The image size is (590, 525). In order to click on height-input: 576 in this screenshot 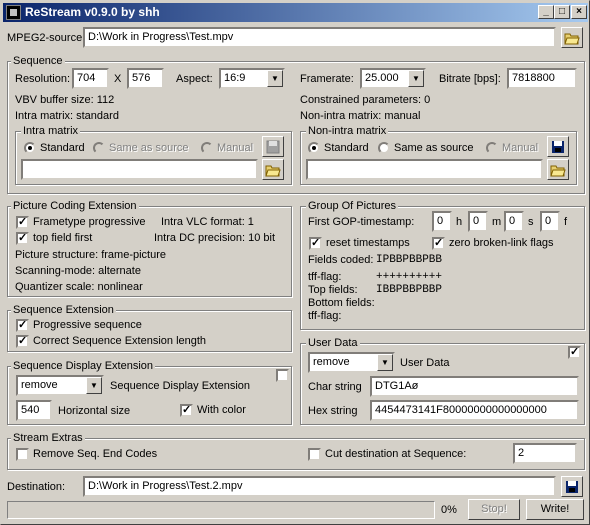, I will do `click(145, 78)`.